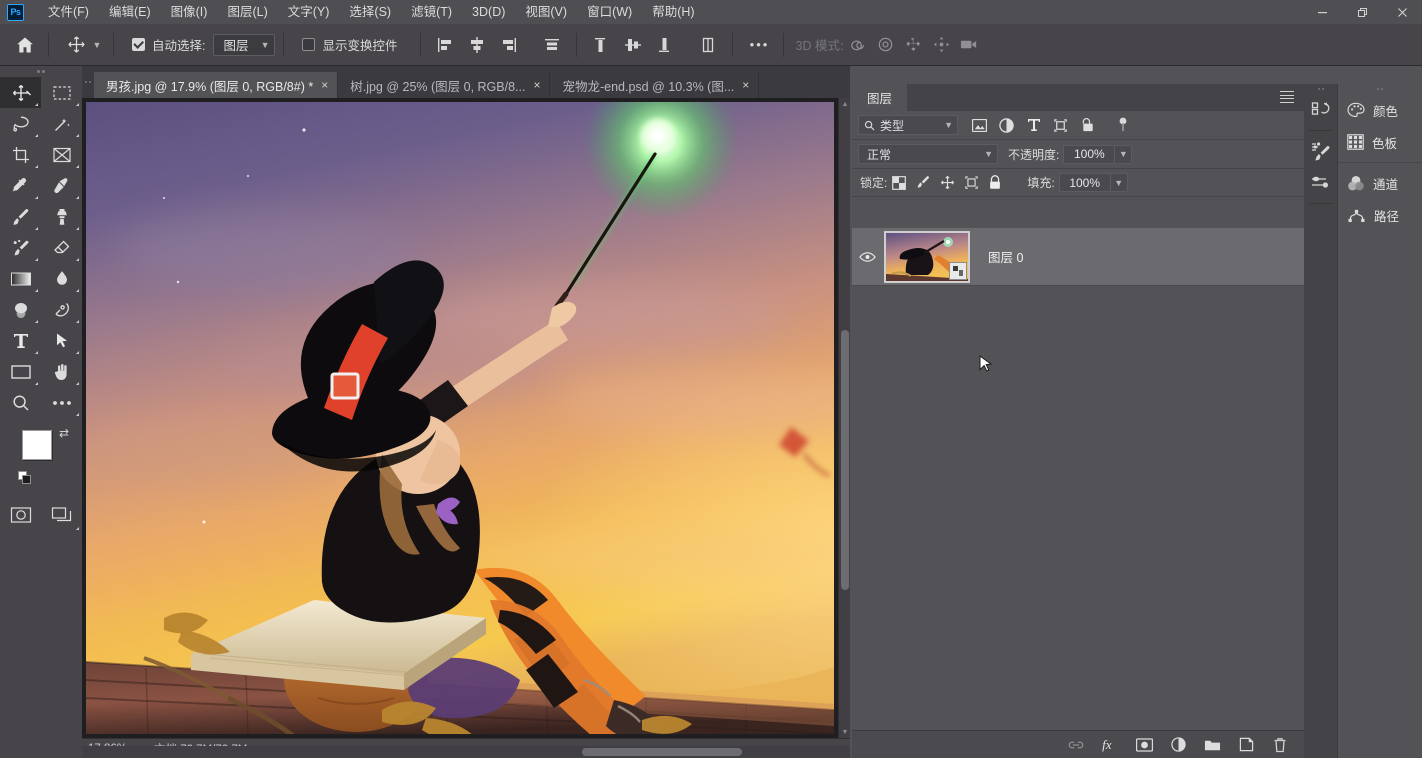 The height and width of the screenshot is (758, 1422). What do you see at coordinates (546, 12) in the screenshot?
I see `menu-view: 视图(V)` at bounding box center [546, 12].